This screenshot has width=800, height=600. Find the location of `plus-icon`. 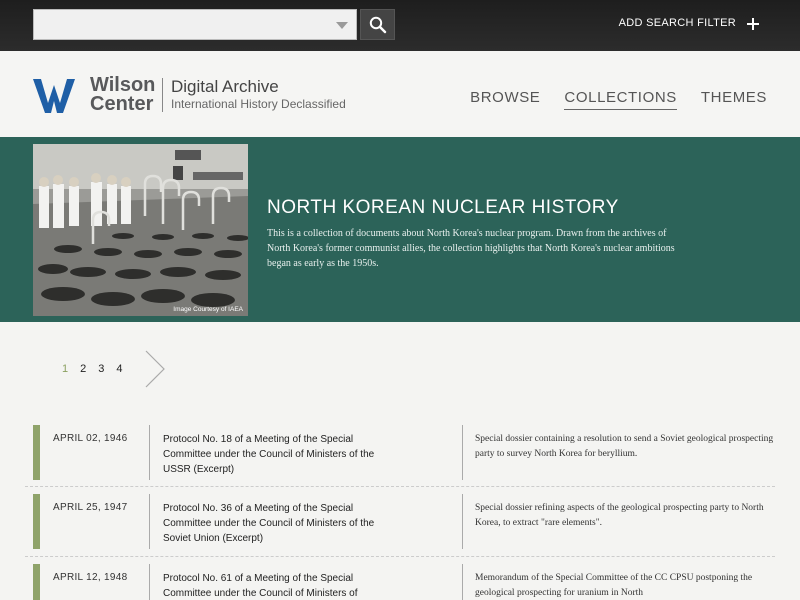

plus-icon is located at coordinates (753, 24).